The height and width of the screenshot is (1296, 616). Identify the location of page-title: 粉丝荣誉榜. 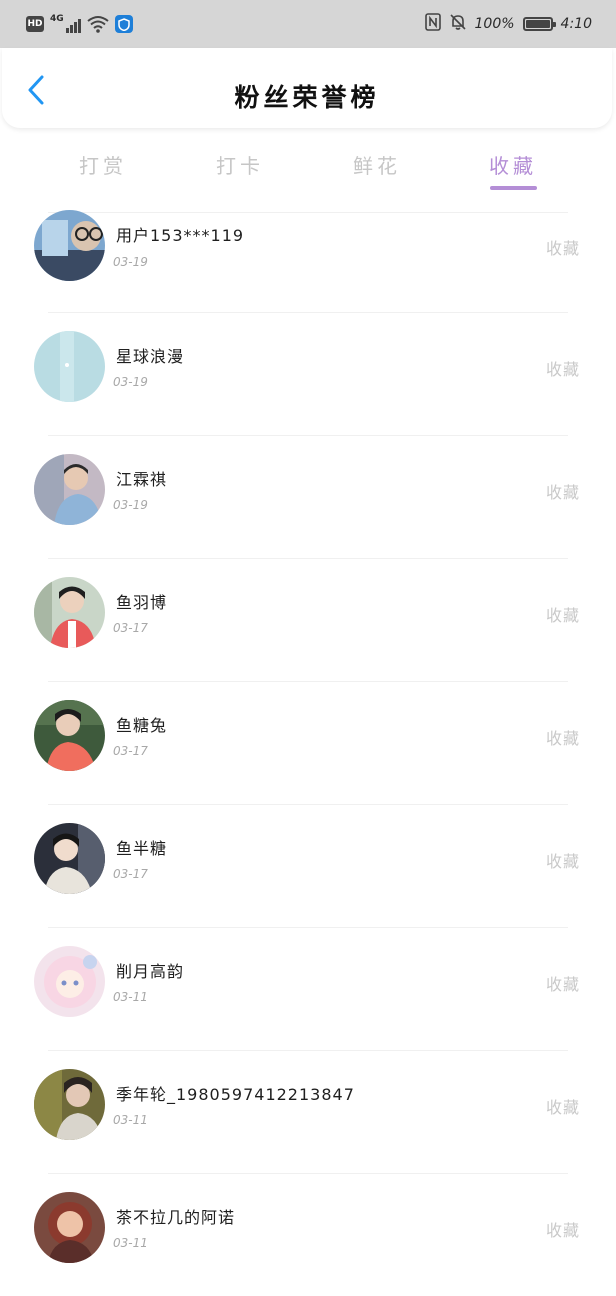
(307, 97).